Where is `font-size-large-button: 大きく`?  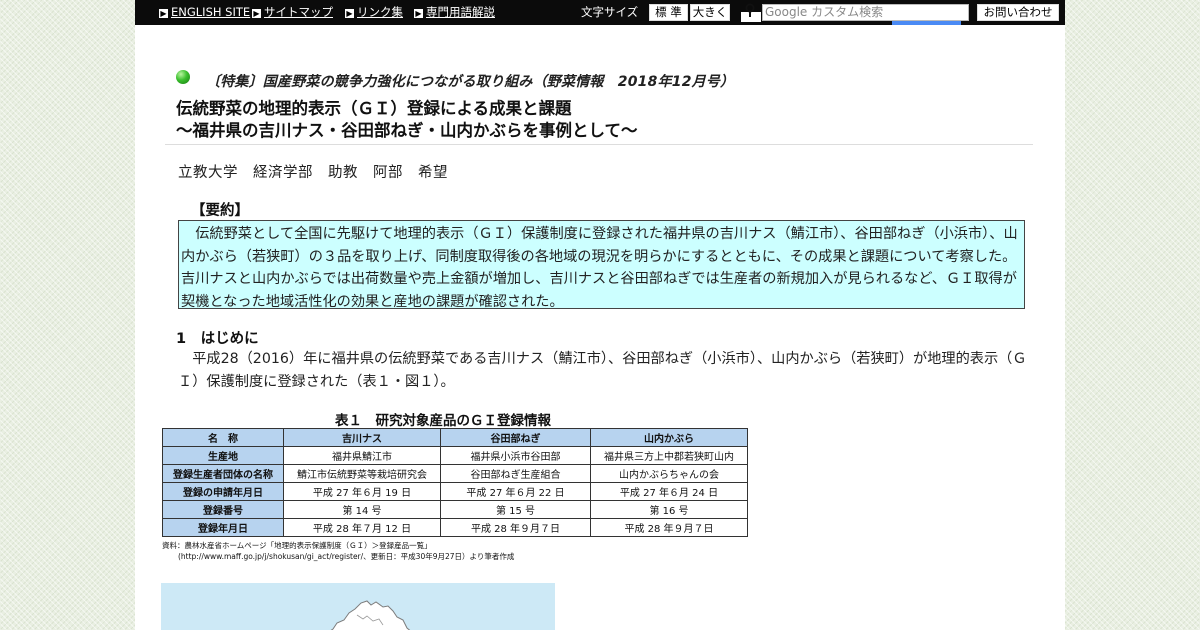
font-size-large-button: 大きく is located at coordinates (710, 12).